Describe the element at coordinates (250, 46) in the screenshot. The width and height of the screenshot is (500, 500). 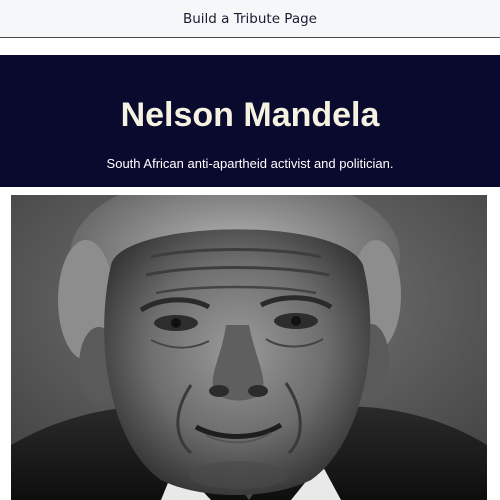
I see `spacer` at that location.